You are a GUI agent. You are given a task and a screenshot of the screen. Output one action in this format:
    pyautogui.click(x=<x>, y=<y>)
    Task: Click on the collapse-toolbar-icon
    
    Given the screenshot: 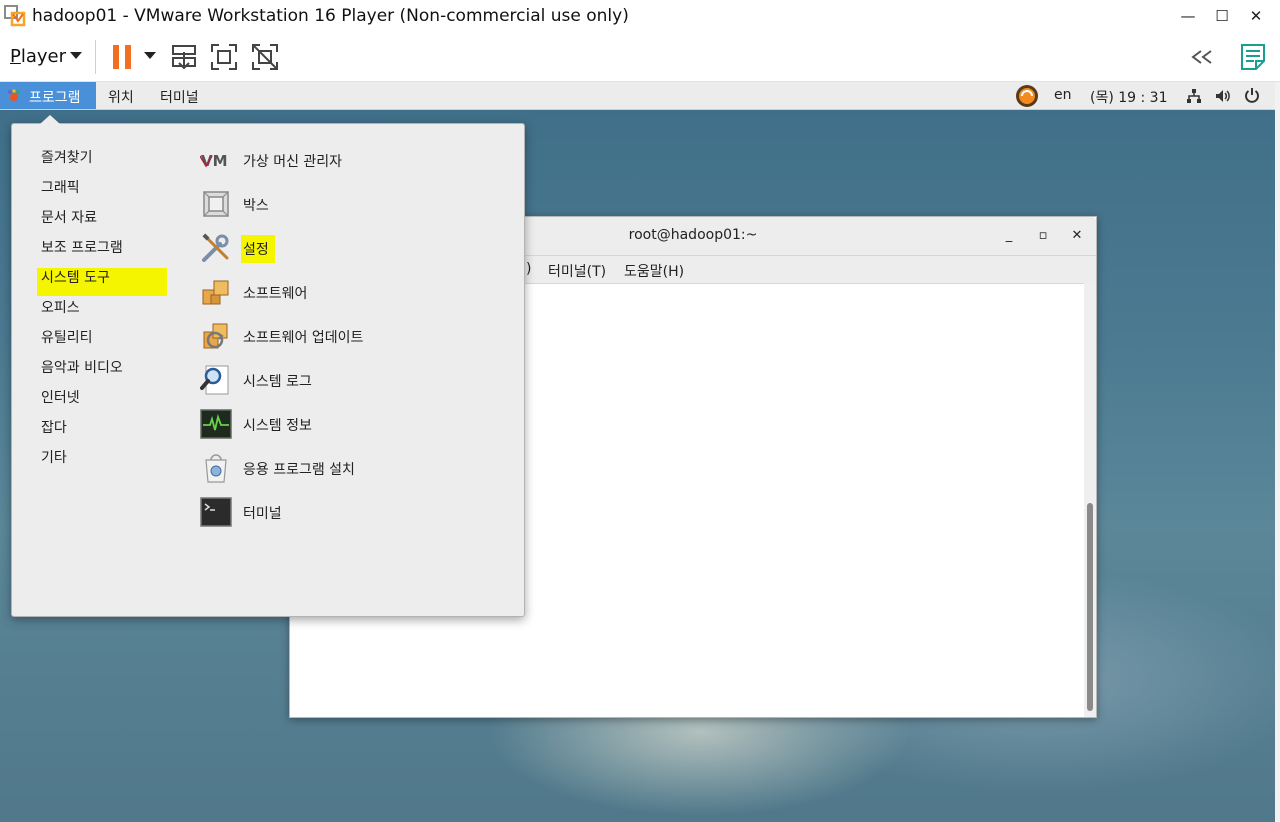 What is the action you would take?
    pyautogui.click(x=1202, y=57)
    